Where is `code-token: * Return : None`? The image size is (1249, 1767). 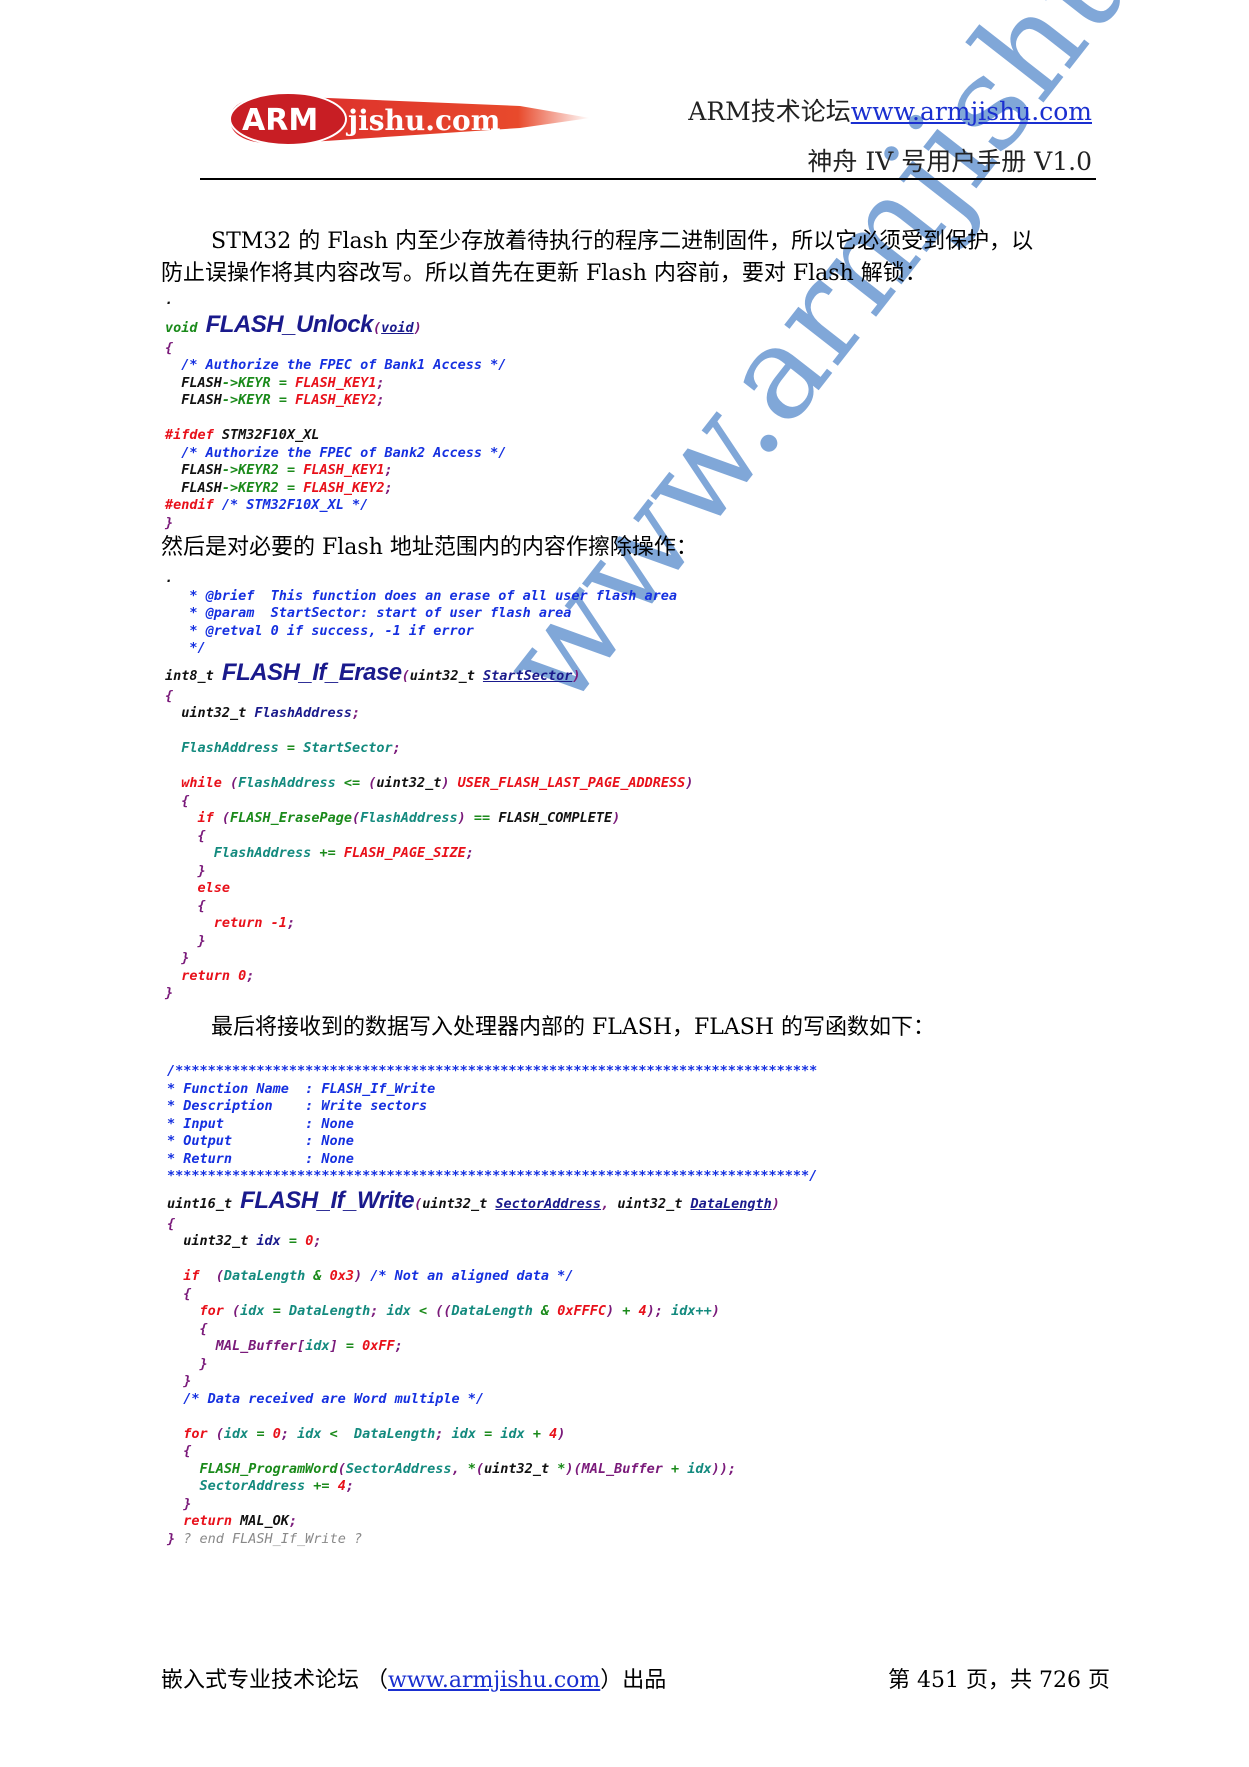 code-token: * Return : None is located at coordinates (260, 1158).